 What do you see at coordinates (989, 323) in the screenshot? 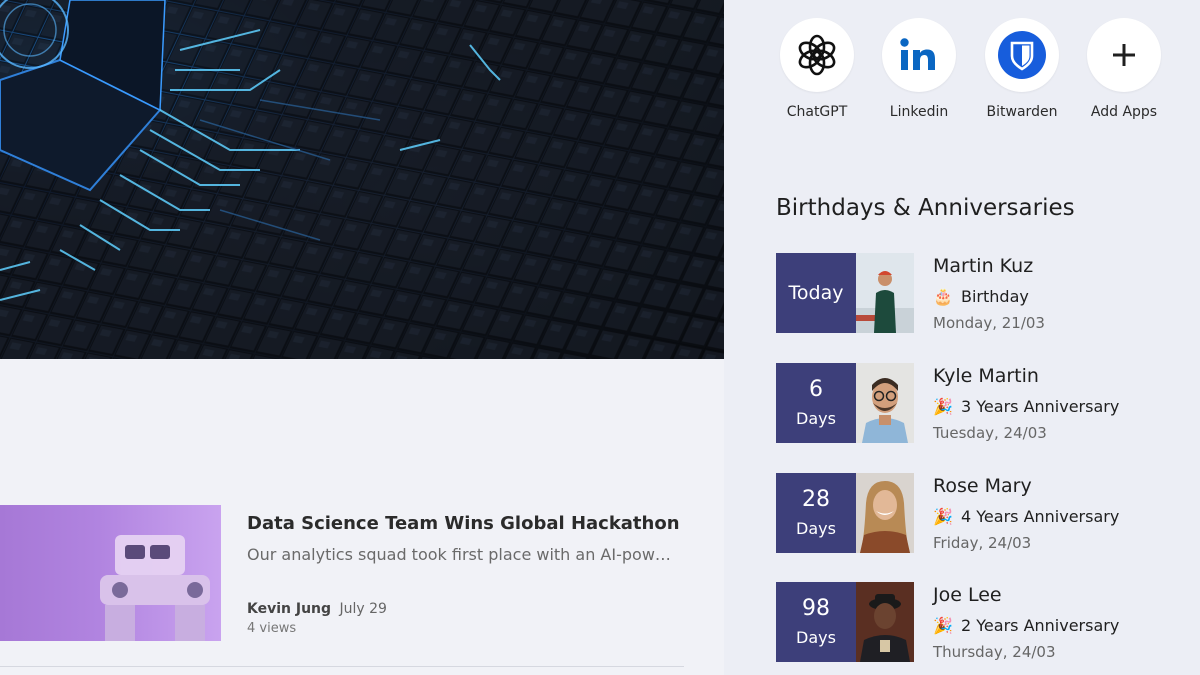
I see `event-date: Monday, 21/03` at bounding box center [989, 323].